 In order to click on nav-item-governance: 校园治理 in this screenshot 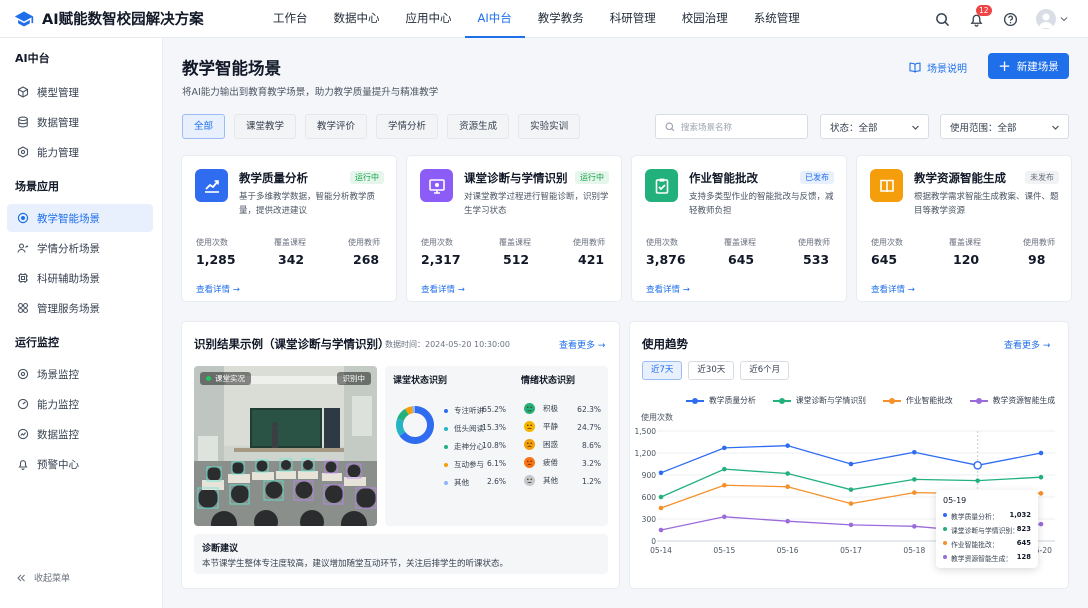, I will do `click(705, 19)`.